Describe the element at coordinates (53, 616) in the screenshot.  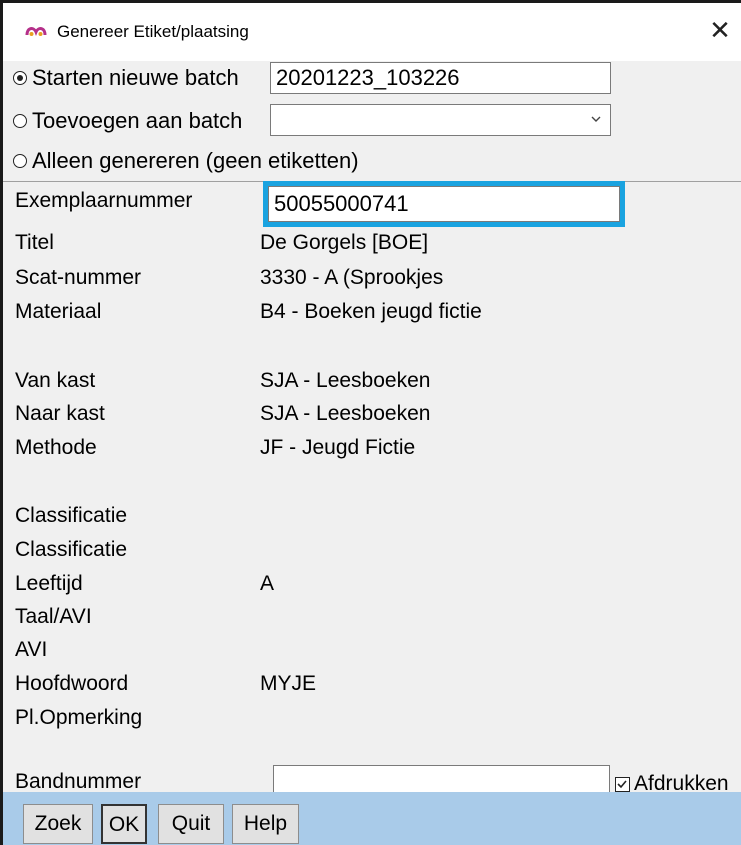
I see `taal-avi-label: Taal/AVI` at that location.